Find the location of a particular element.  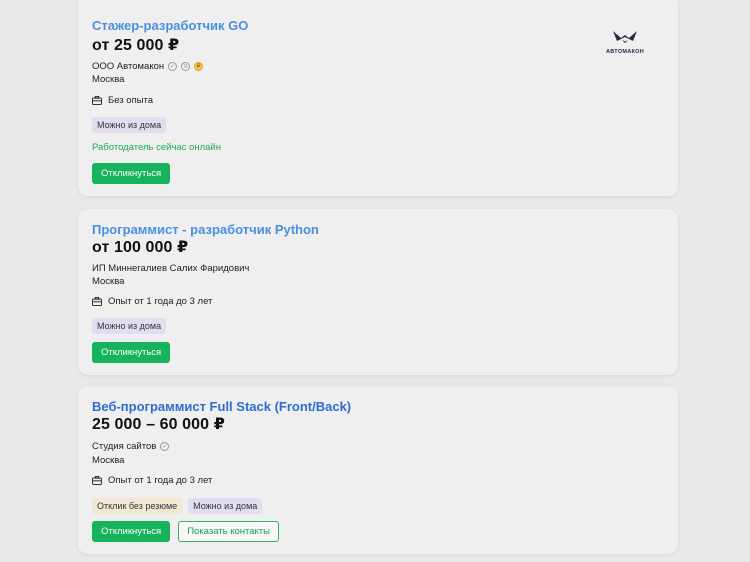

id-card-icon: ≡ is located at coordinates (186, 66).